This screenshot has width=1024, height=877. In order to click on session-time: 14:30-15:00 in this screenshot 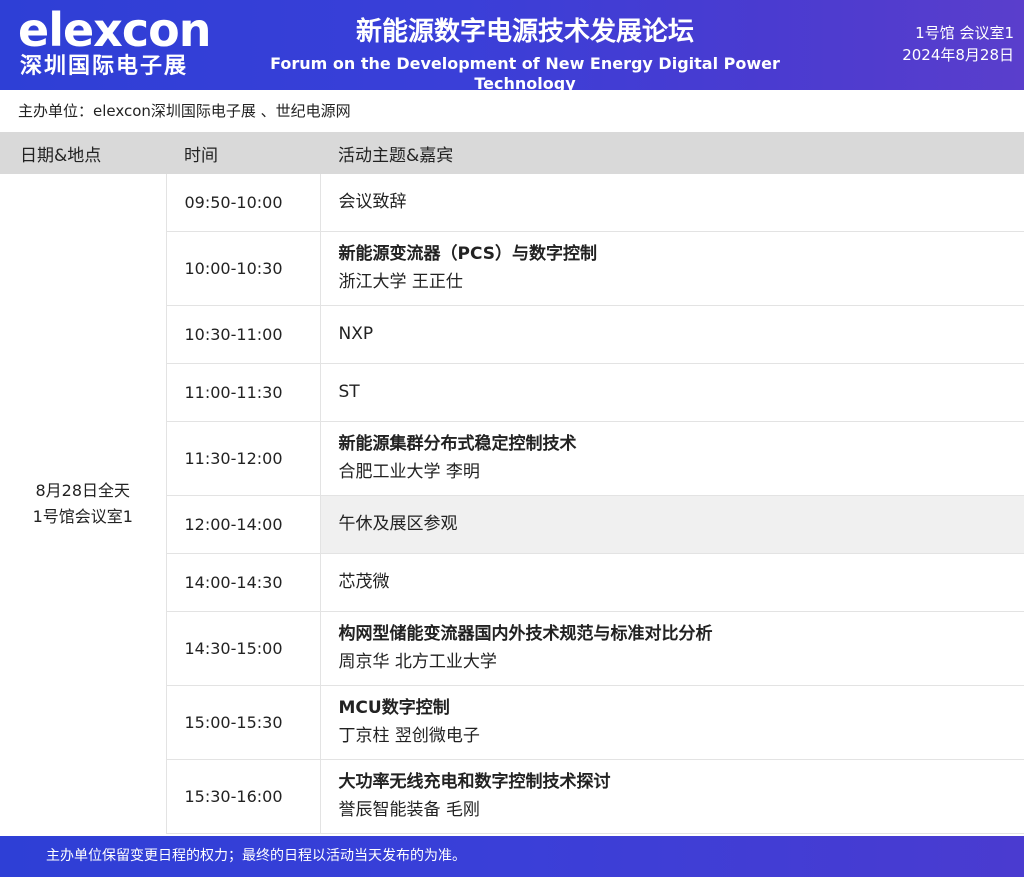, I will do `click(243, 648)`.